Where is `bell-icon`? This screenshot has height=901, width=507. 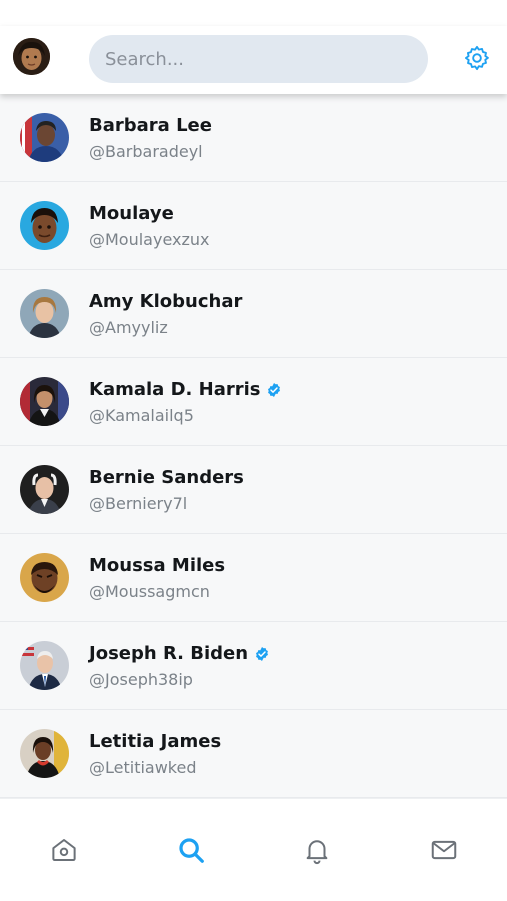
bell-icon is located at coordinates (317, 850).